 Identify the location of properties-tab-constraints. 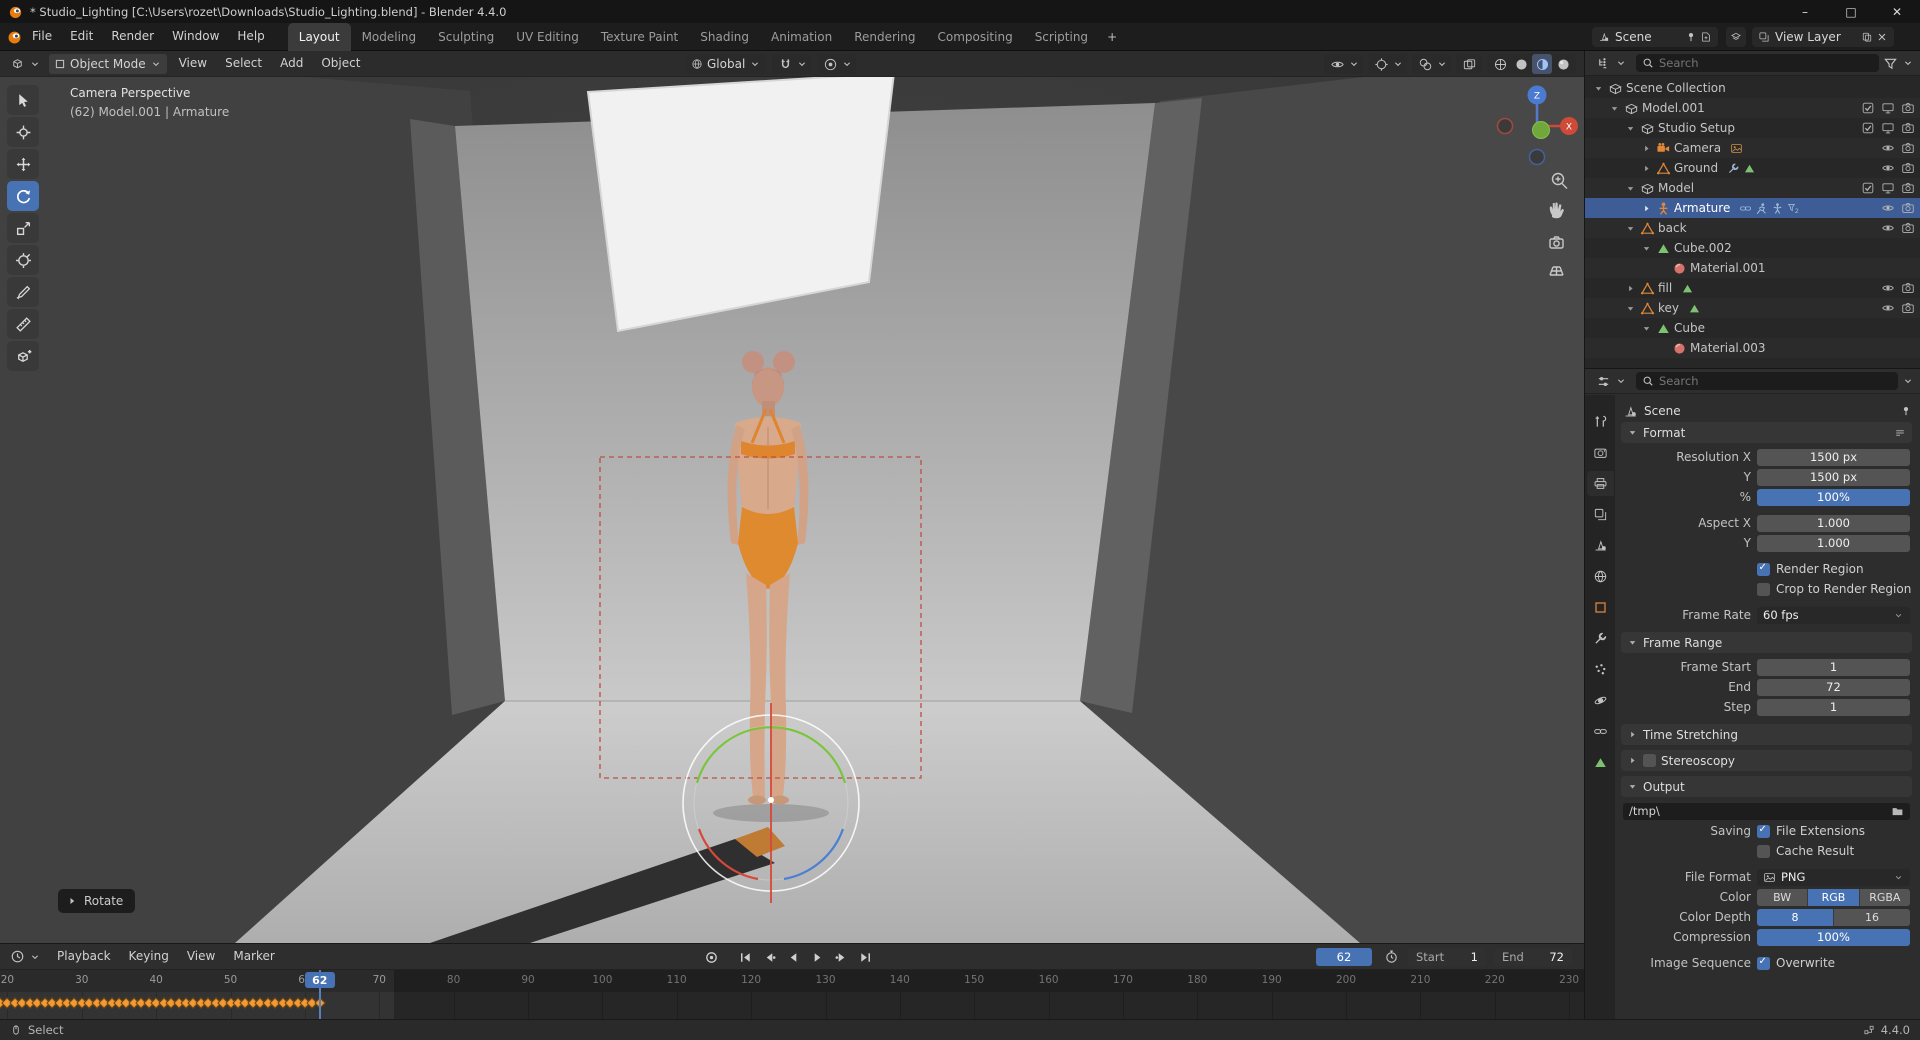
(1600, 731).